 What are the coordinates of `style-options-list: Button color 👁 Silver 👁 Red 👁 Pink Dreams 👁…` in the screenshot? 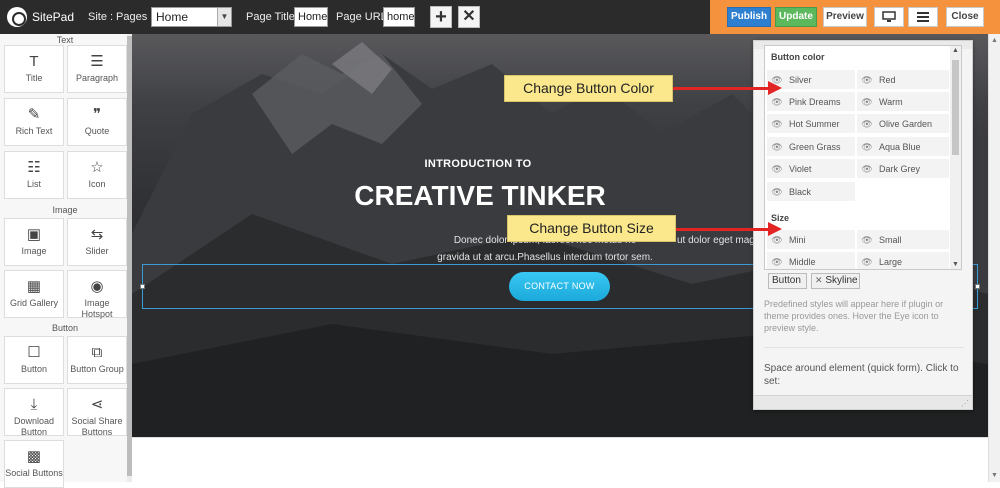 It's located at (863, 157).